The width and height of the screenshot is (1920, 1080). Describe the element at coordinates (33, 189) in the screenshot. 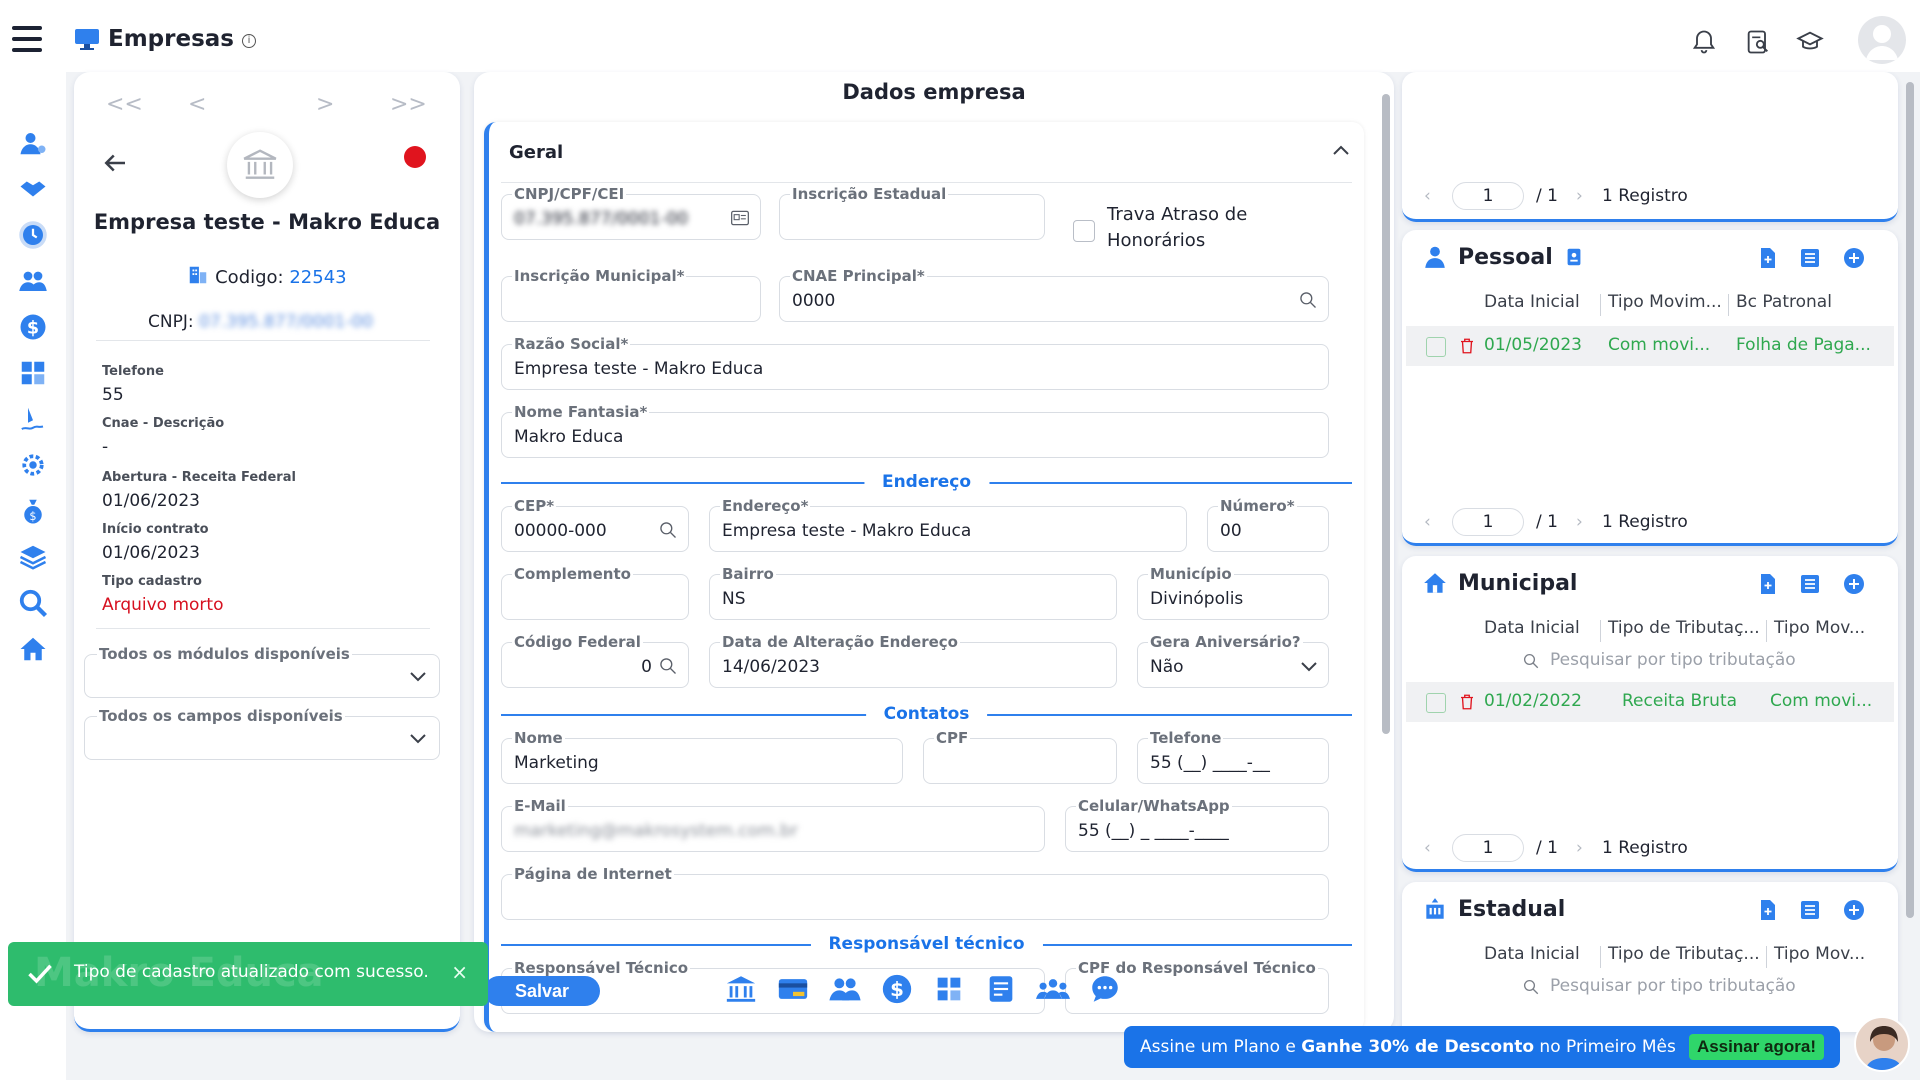

I see `handshake-icon` at that location.